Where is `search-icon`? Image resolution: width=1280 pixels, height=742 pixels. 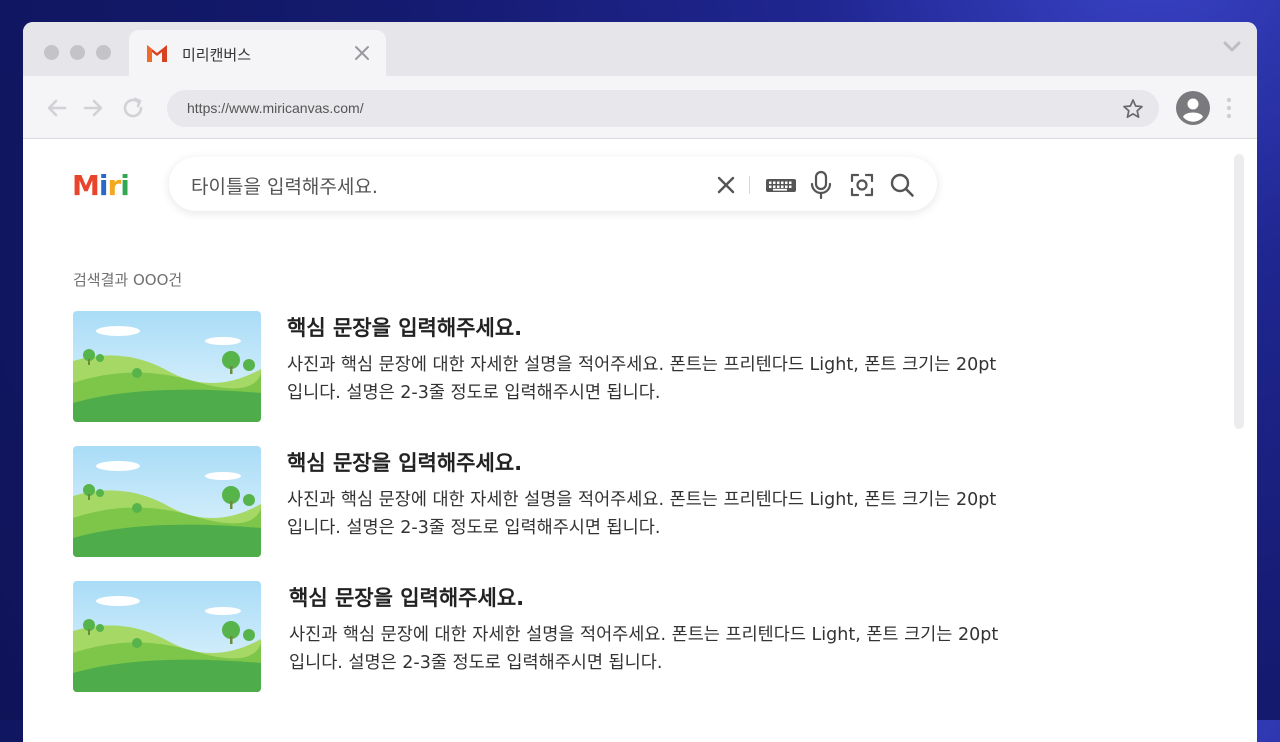 search-icon is located at coordinates (902, 185).